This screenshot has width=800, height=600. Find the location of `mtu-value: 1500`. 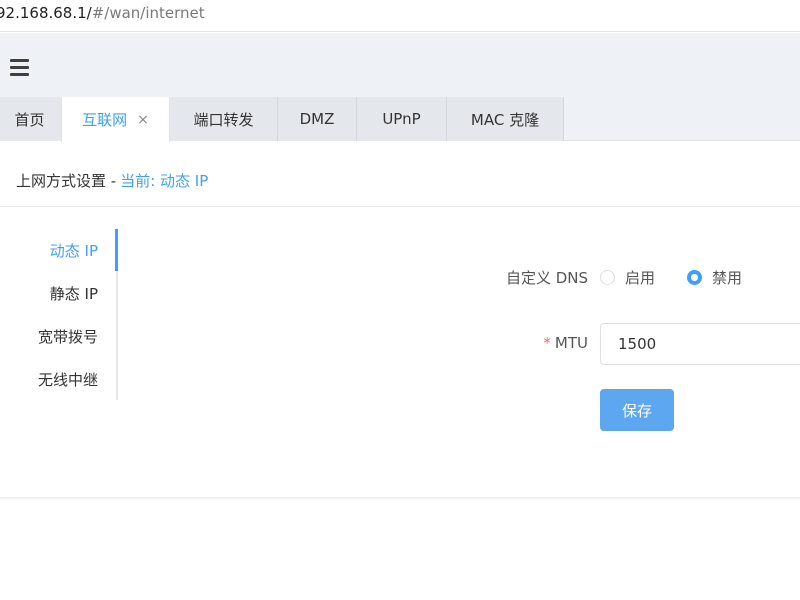

mtu-value: 1500 is located at coordinates (637, 344).